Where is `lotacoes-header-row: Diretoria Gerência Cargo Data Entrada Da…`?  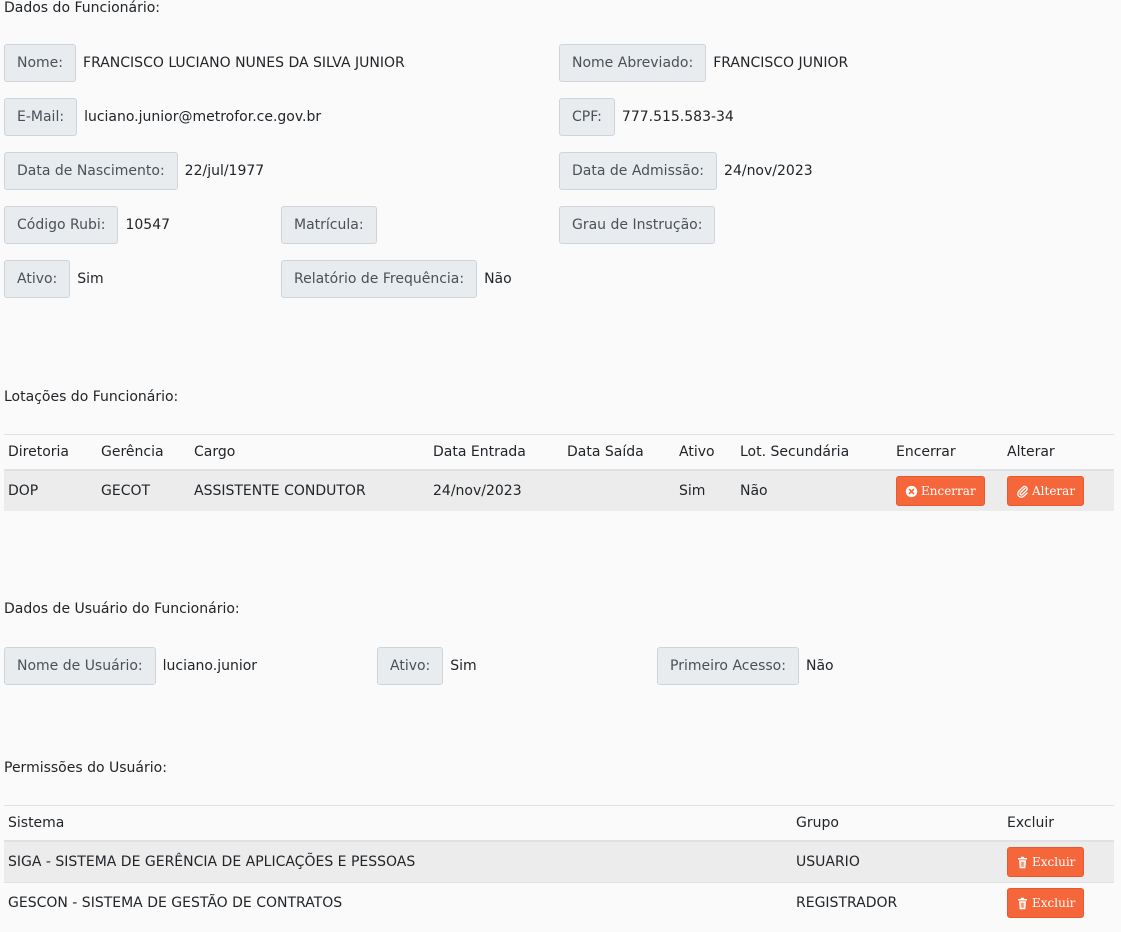 lotacoes-header-row: Diretoria Gerência Cargo Data Entrada Da… is located at coordinates (559, 452).